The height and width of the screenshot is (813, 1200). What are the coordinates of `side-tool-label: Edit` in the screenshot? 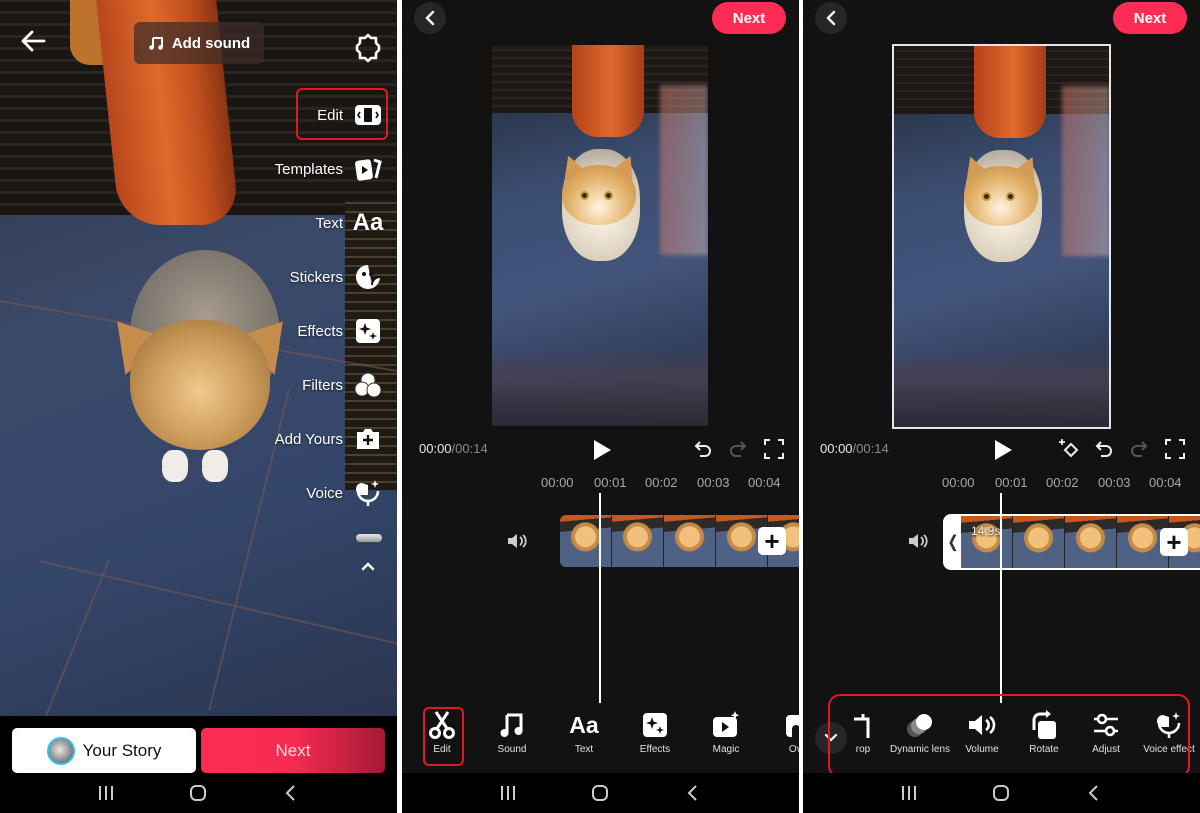 It's located at (330, 115).